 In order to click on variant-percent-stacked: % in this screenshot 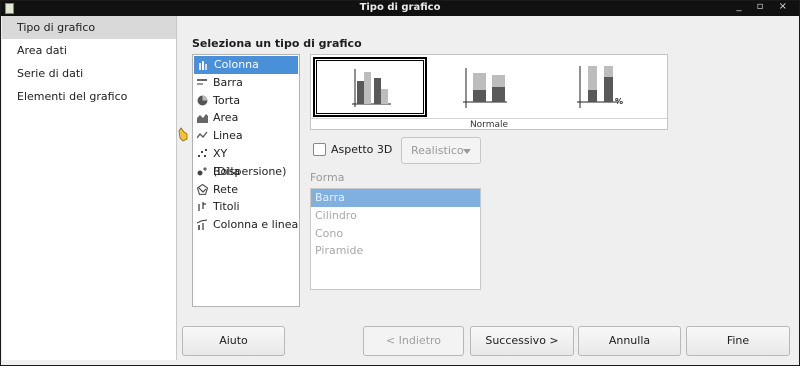, I will do `click(604, 87)`.